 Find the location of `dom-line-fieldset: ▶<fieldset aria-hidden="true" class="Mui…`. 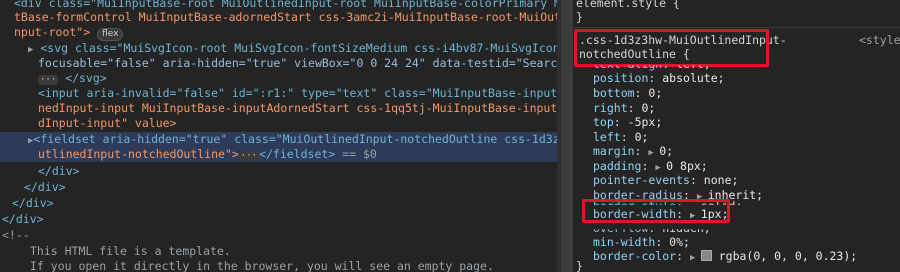

dom-line-fieldset: ▶<fieldset aria-hidden="true" class="Mui… is located at coordinates (294, 139).